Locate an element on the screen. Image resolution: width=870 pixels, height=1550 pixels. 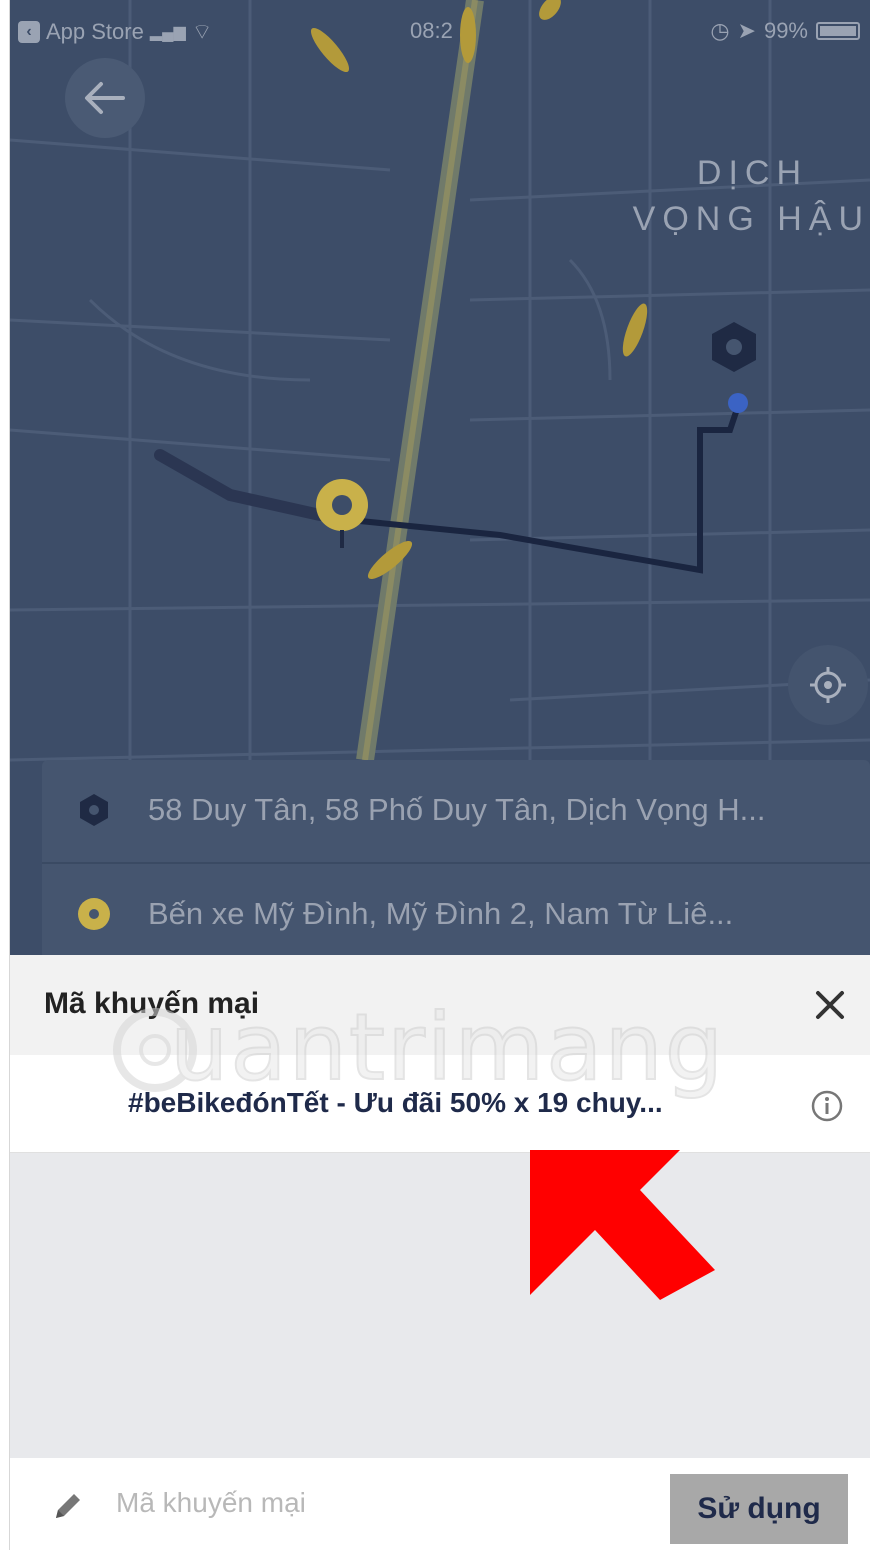
left-edge-border is located at coordinates (5, 775).